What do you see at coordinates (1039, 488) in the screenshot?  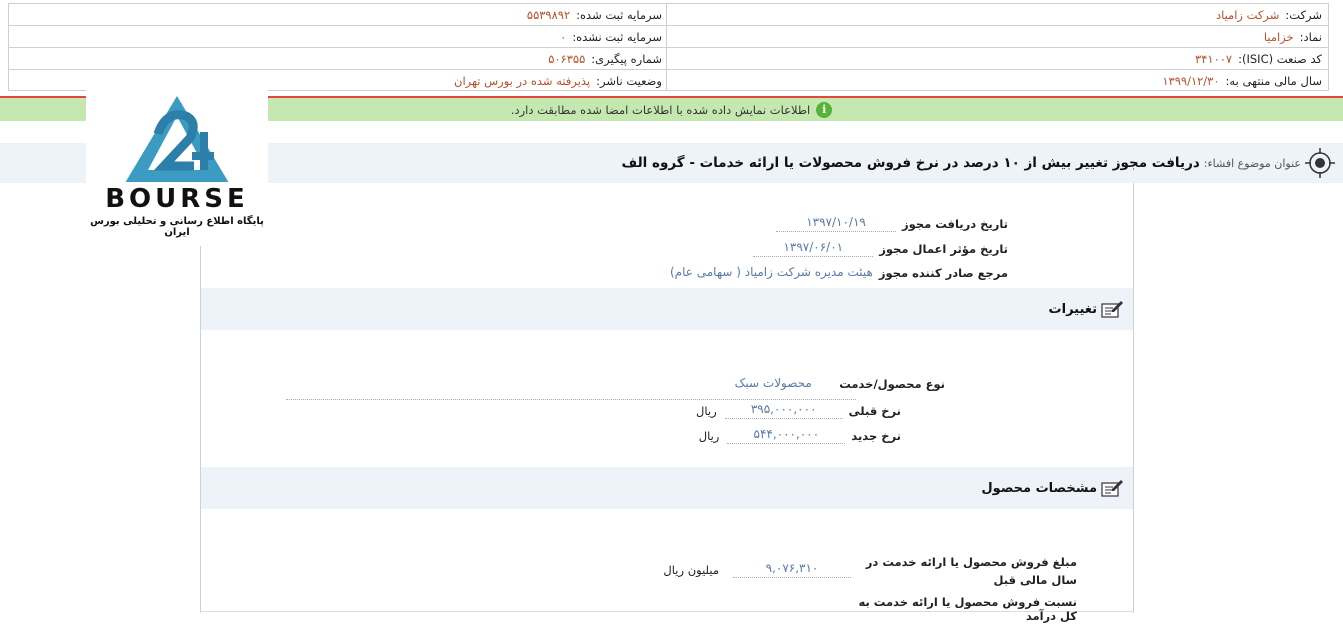 I see `specs-title: مشخصات محصول` at bounding box center [1039, 488].